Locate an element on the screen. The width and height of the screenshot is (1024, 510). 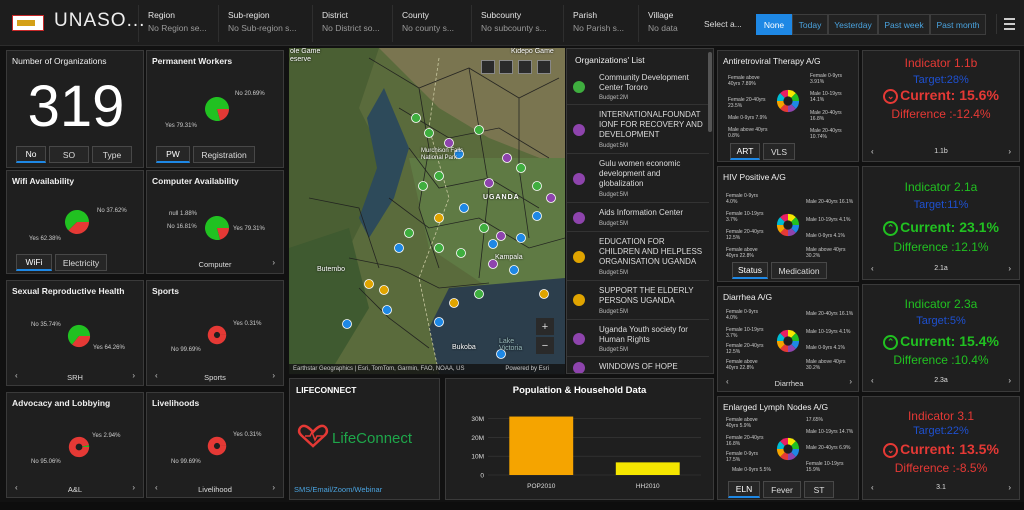
tab-wifi: WiFi is located at coordinates (34, 262).